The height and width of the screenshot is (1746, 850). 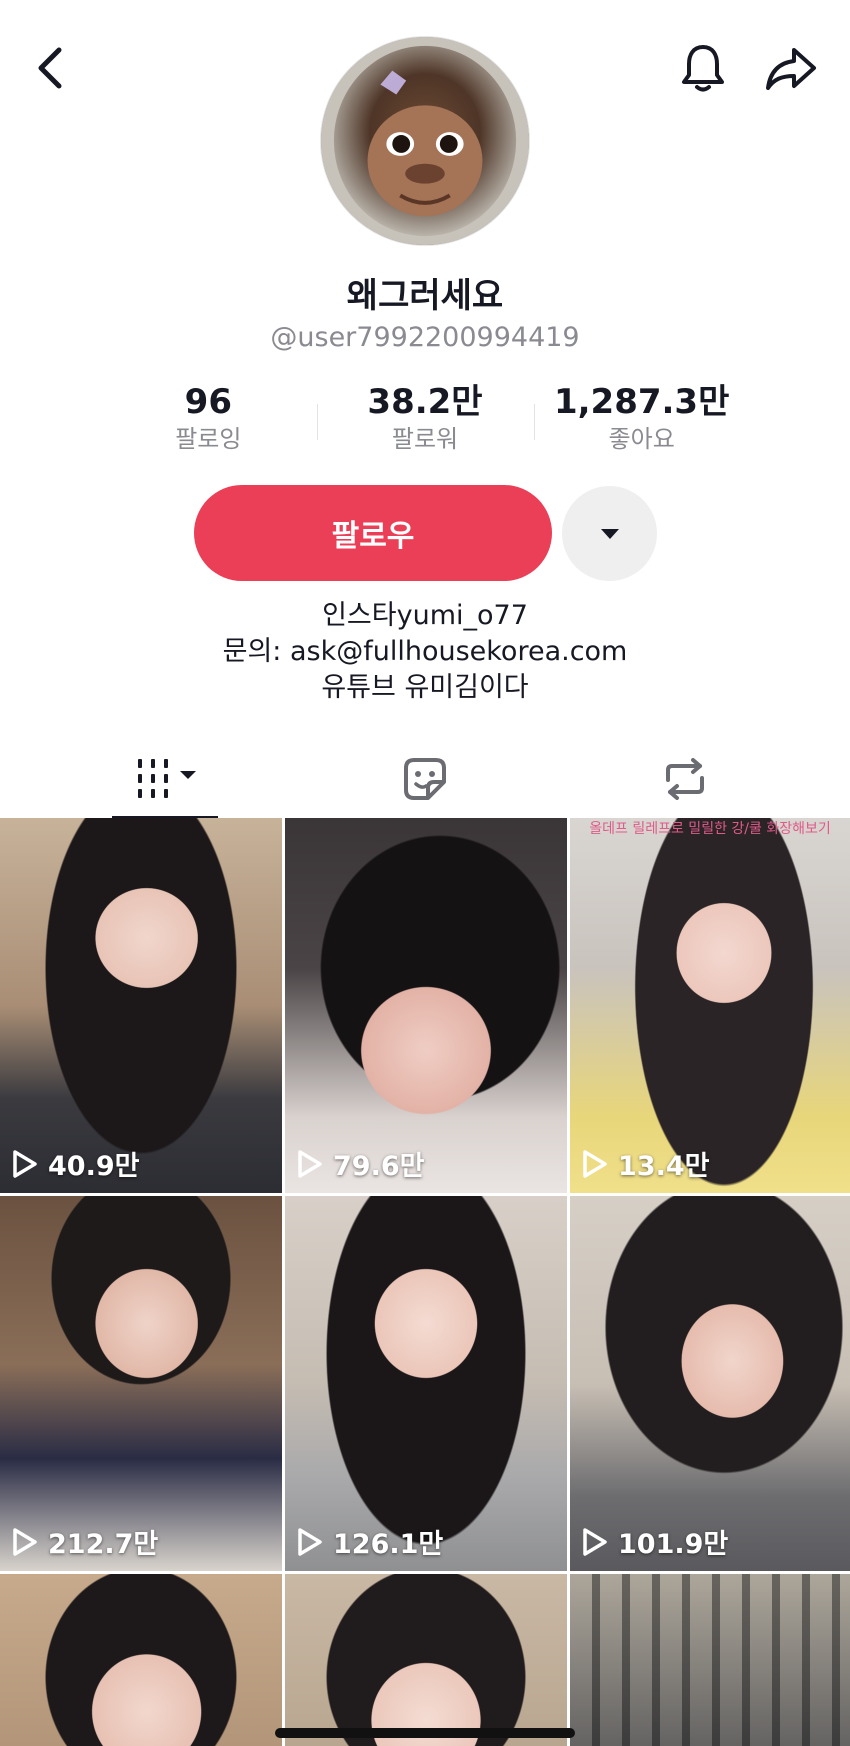 I want to click on view-count: 126.1만, so click(x=370, y=1541).